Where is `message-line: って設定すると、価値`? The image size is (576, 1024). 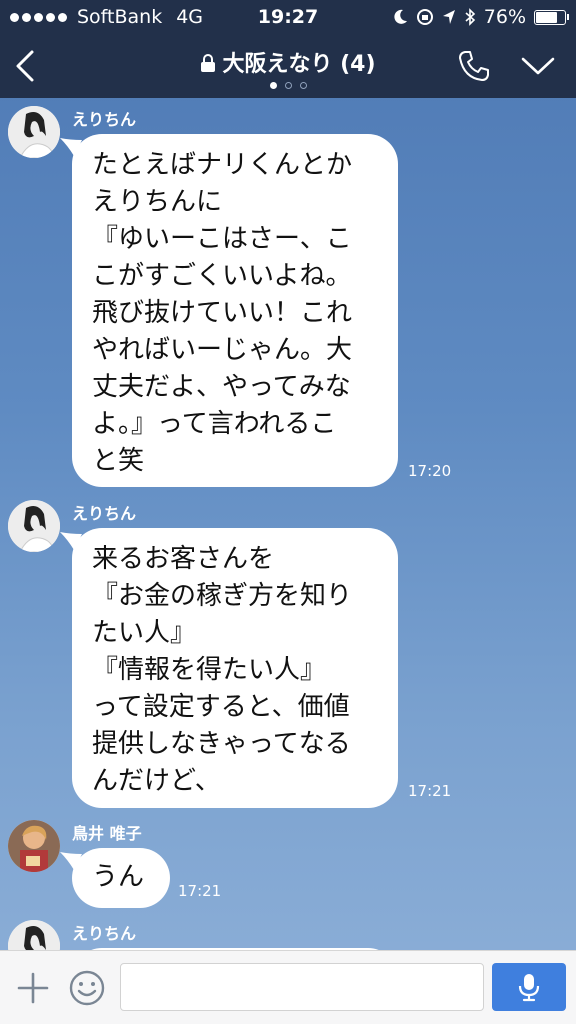 message-line: って設定すると、価値 is located at coordinates (221, 707).